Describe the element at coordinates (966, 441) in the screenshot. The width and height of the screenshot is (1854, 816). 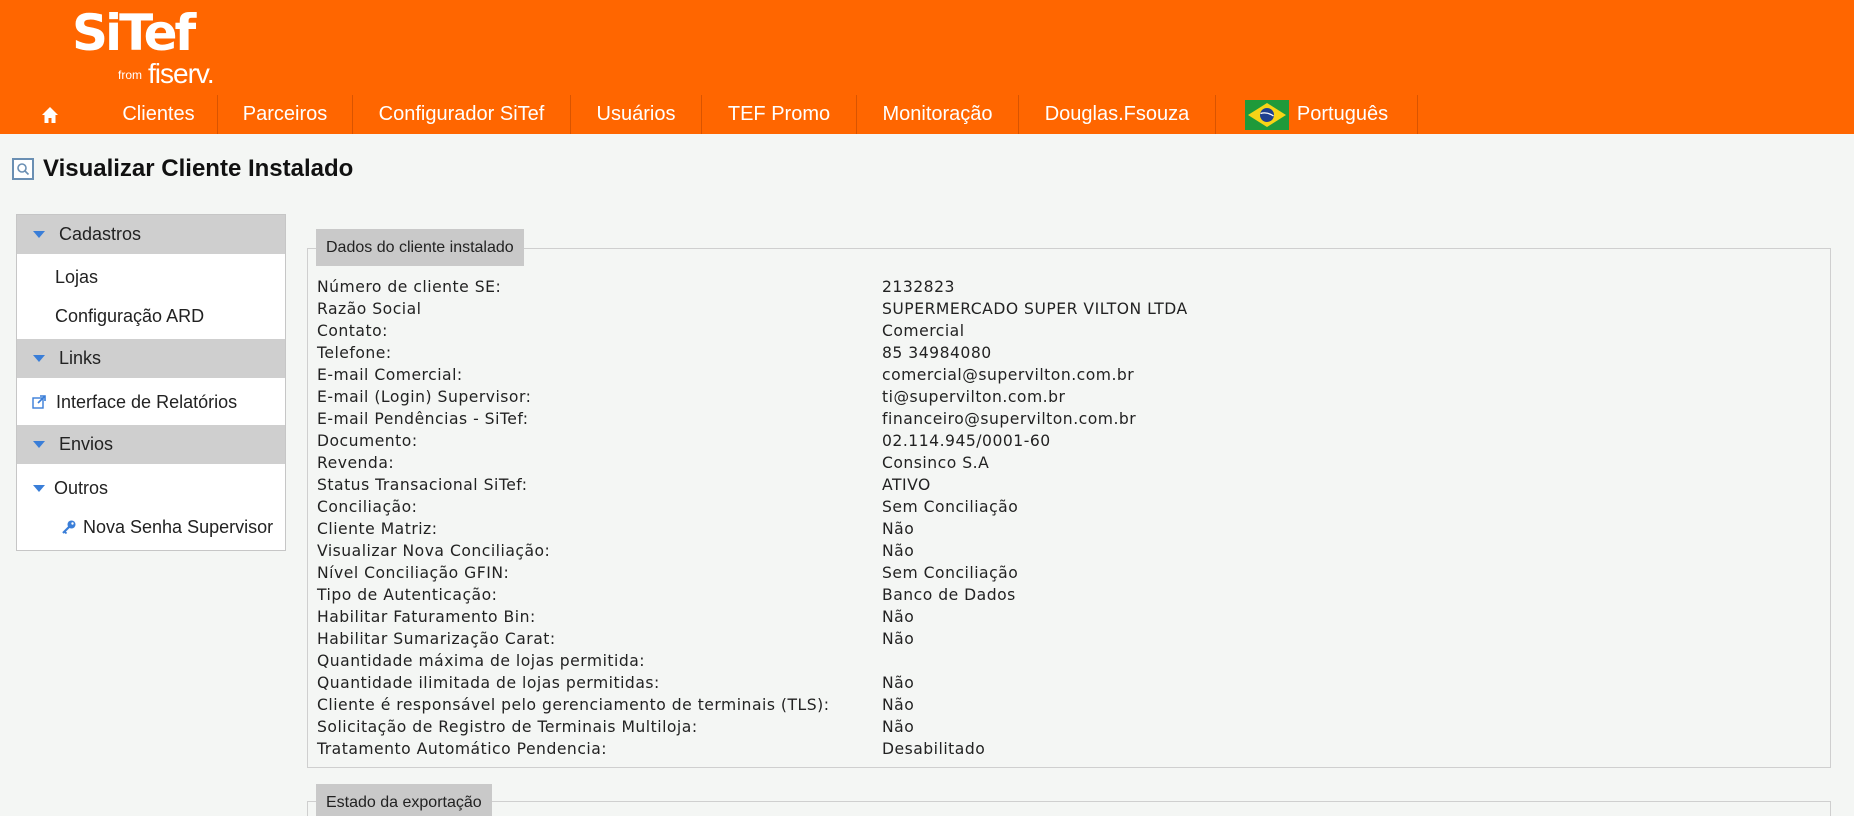
I see `detail-value: 02.114.945/0001-60` at that location.